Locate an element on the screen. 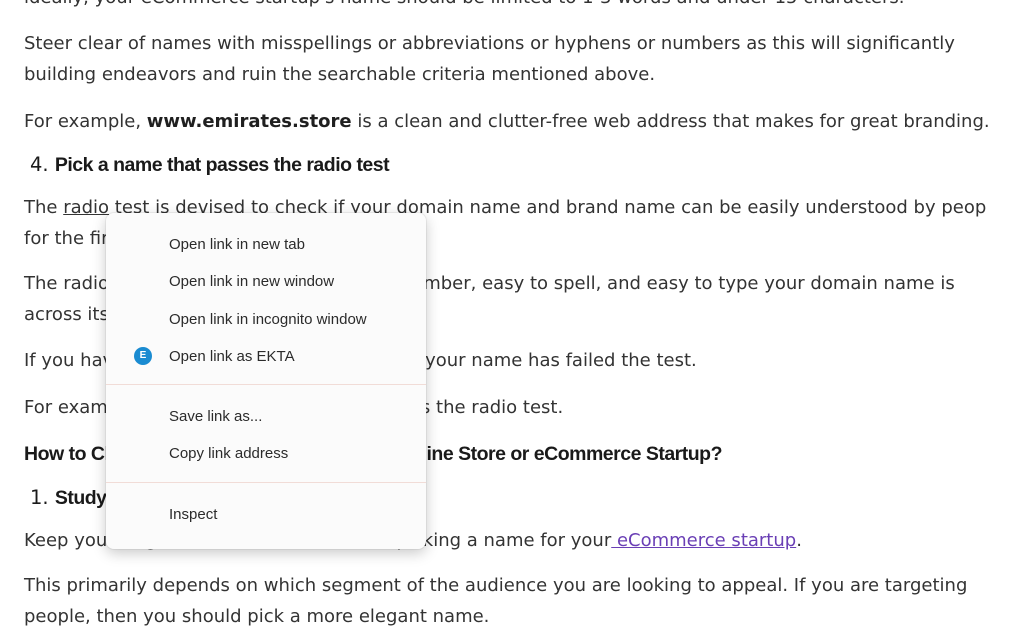  paragraph-text: For example, is located at coordinates (85, 121).